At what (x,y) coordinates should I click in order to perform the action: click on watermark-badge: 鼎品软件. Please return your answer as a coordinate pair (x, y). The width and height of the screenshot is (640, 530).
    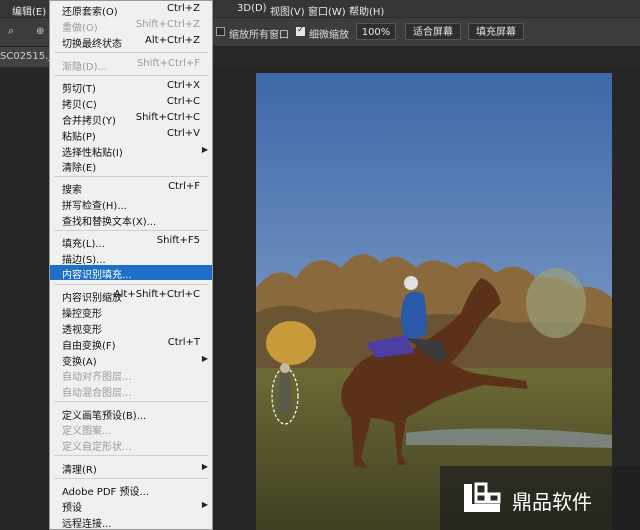
    Looking at the image, I should click on (540, 498).